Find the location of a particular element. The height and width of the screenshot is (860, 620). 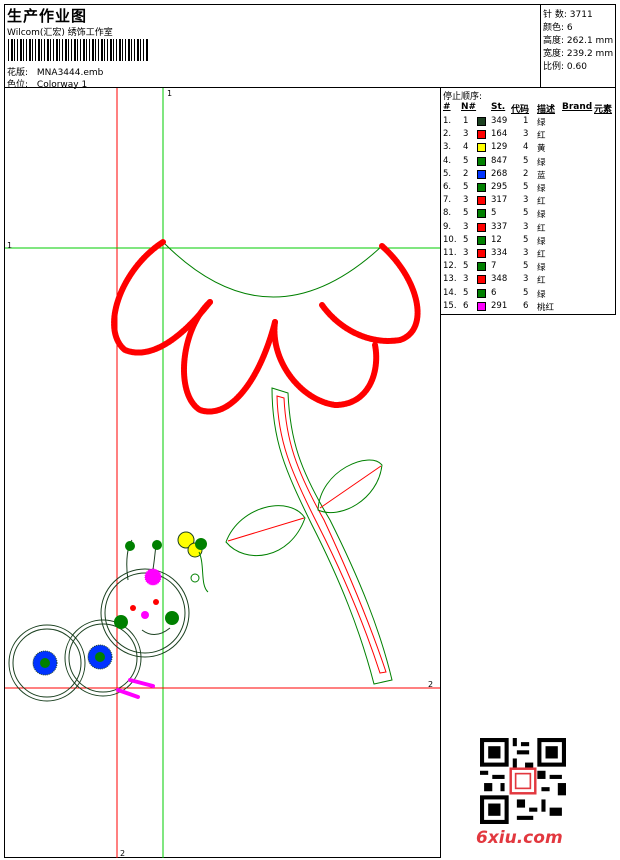

flower-petals is located at coordinates (266, 327).